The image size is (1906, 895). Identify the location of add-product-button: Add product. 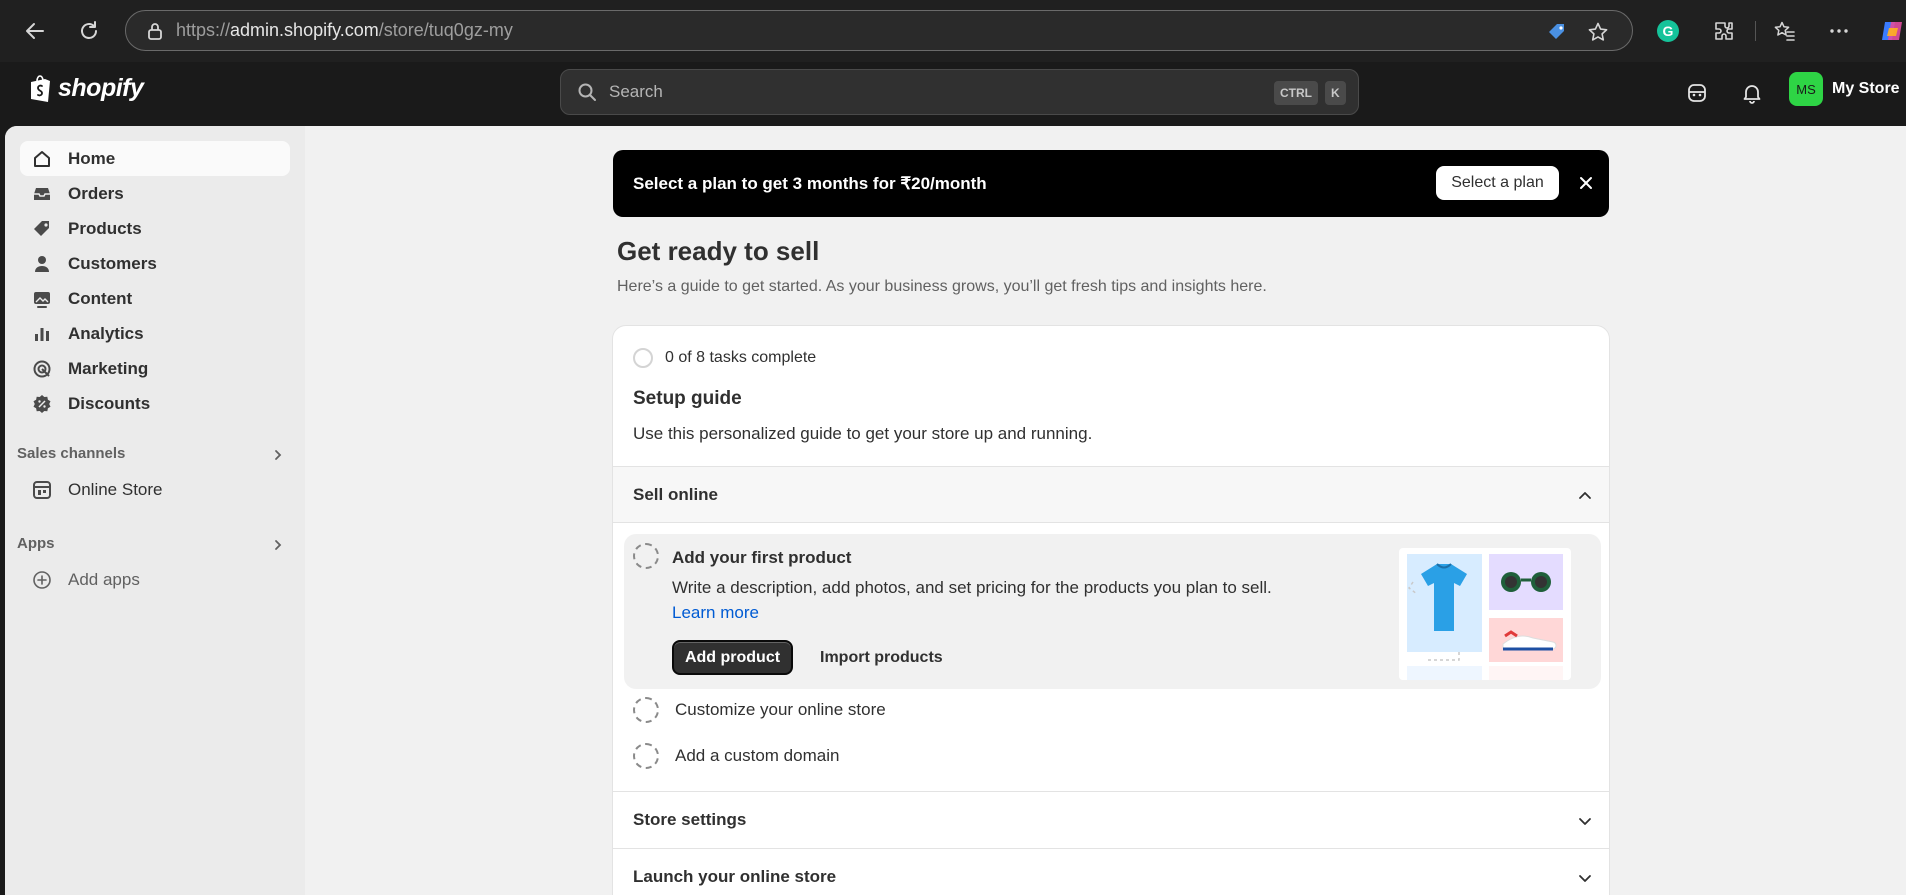
(732, 657).